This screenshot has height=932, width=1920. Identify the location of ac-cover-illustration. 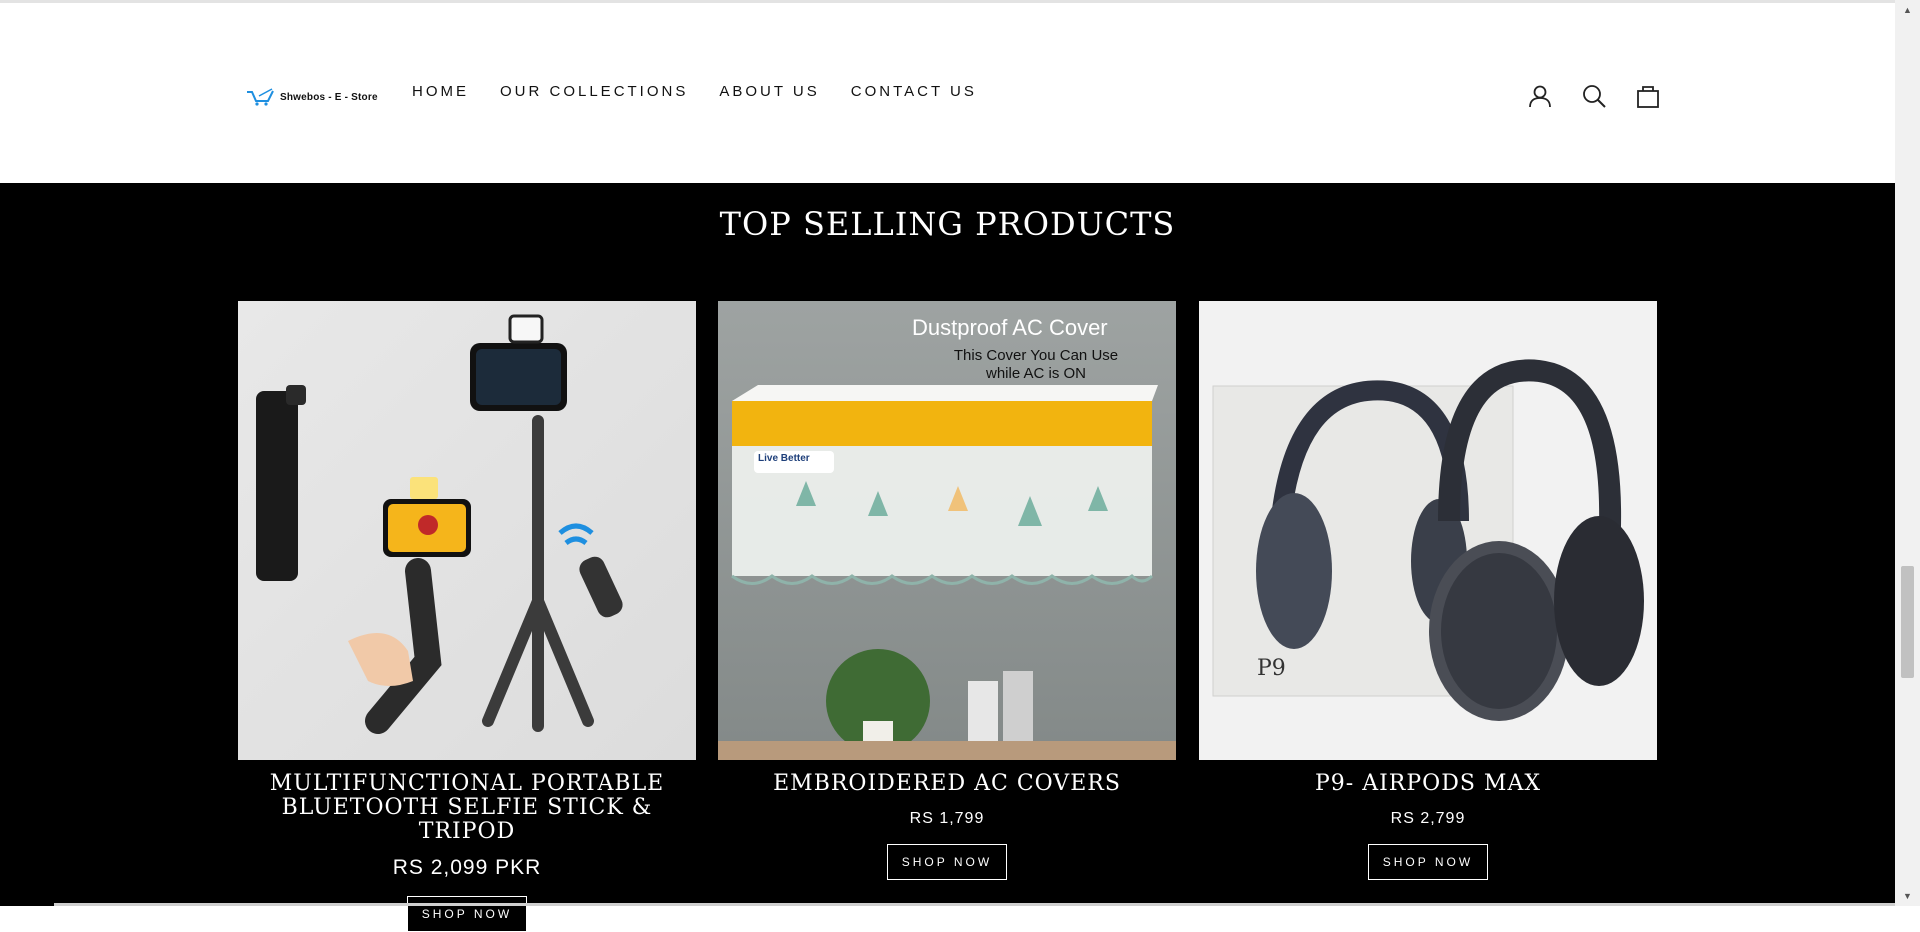
(947, 572).